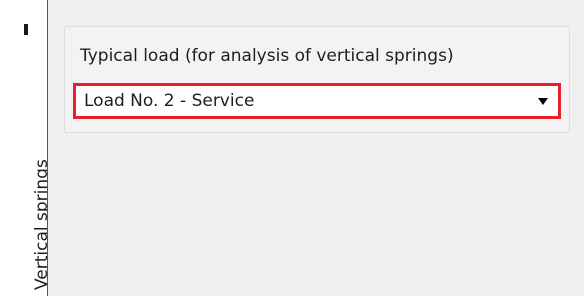 Image resolution: width=584 pixels, height=296 pixels. What do you see at coordinates (26, 29) in the screenshot?
I see `tab-indicator-mark` at bounding box center [26, 29].